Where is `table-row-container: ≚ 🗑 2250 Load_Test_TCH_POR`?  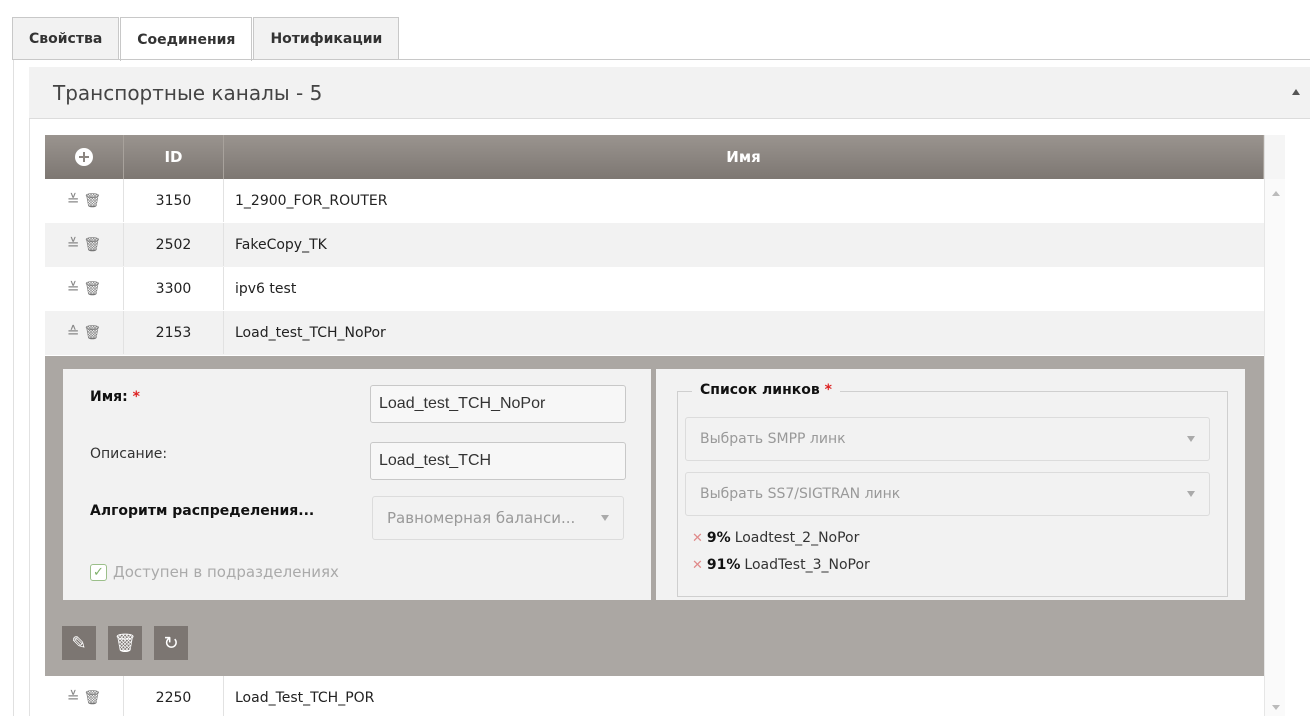 table-row-container: ≚ 🗑 2250 Load_Test_TCH_POR is located at coordinates (654, 696).